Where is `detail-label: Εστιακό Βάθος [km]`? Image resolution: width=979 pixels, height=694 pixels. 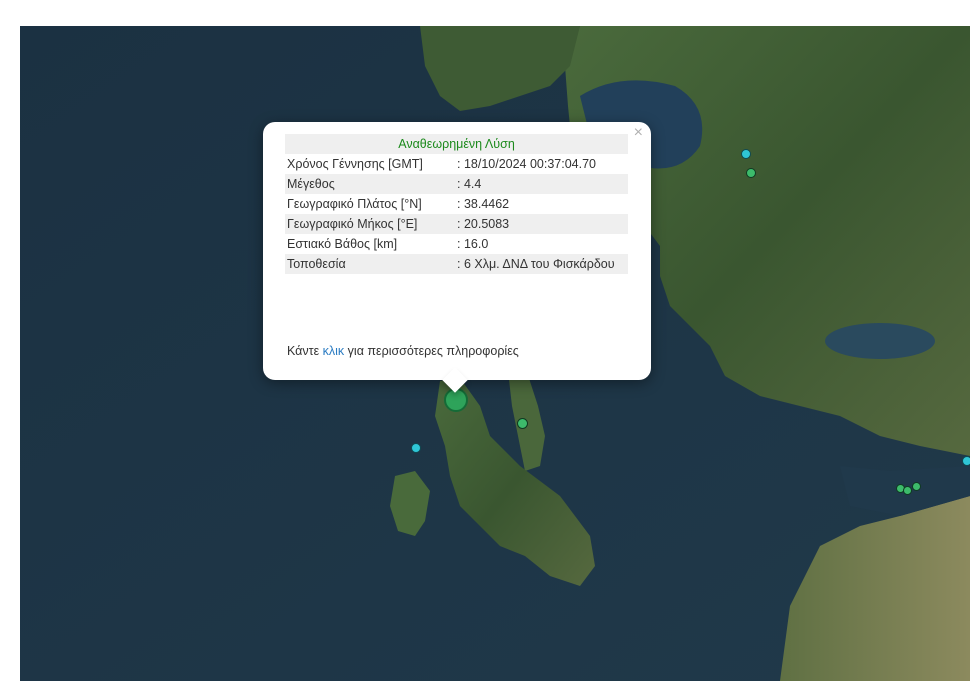
detail-label: Εστιακό Βάθος [km] is located at coordinates (342, 244).